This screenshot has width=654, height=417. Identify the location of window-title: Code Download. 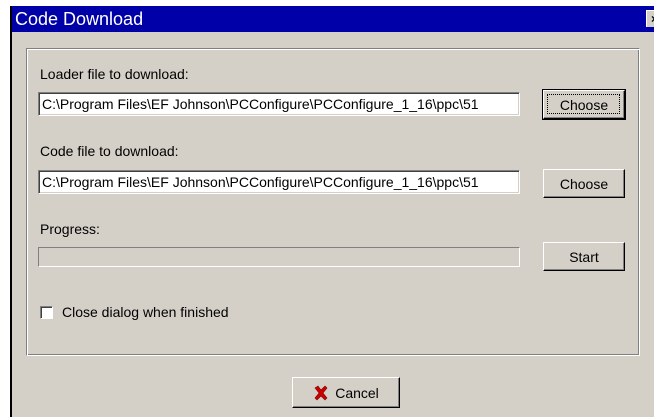
(79, 19).